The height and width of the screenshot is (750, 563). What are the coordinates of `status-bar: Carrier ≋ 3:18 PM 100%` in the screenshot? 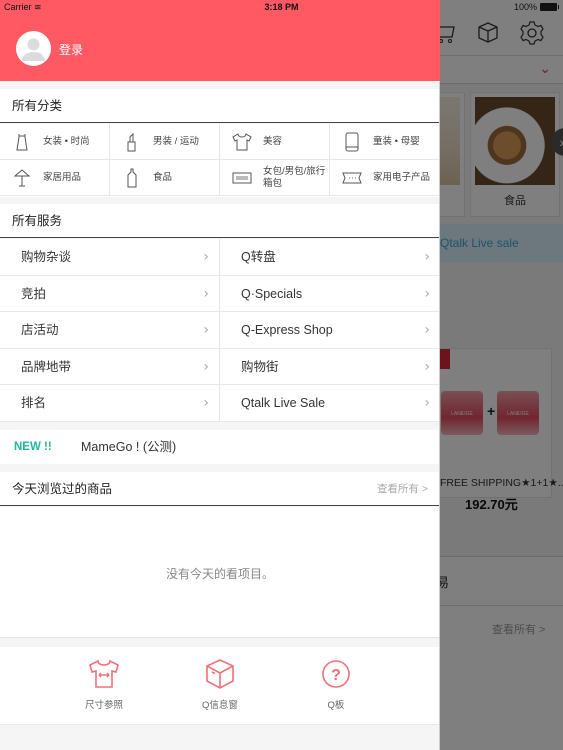 It's located at (281, 8).